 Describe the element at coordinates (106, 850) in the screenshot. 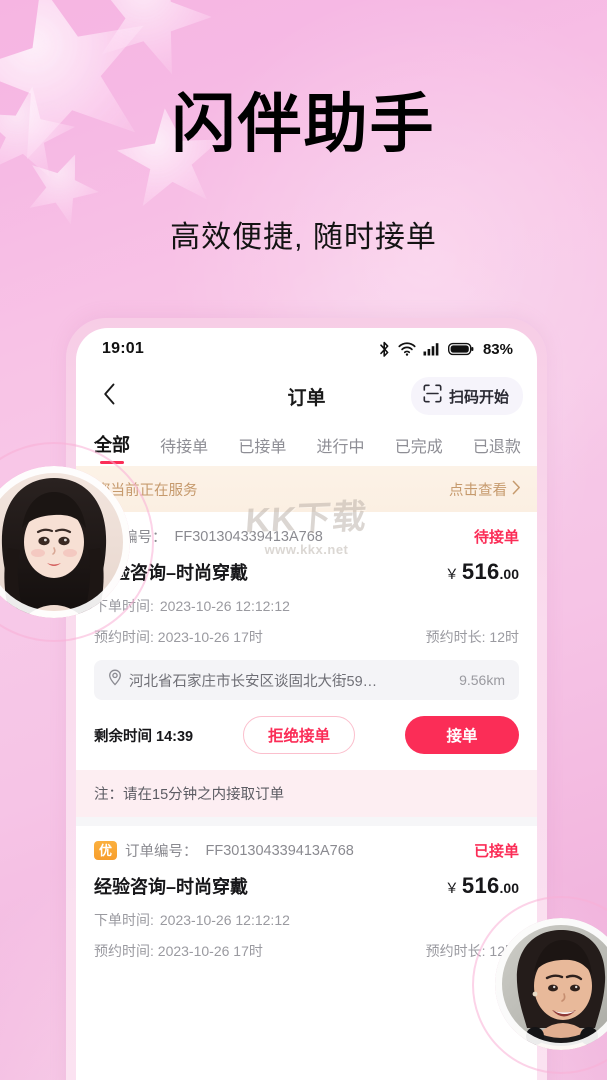

I see `premium-badge: 优` at that location.